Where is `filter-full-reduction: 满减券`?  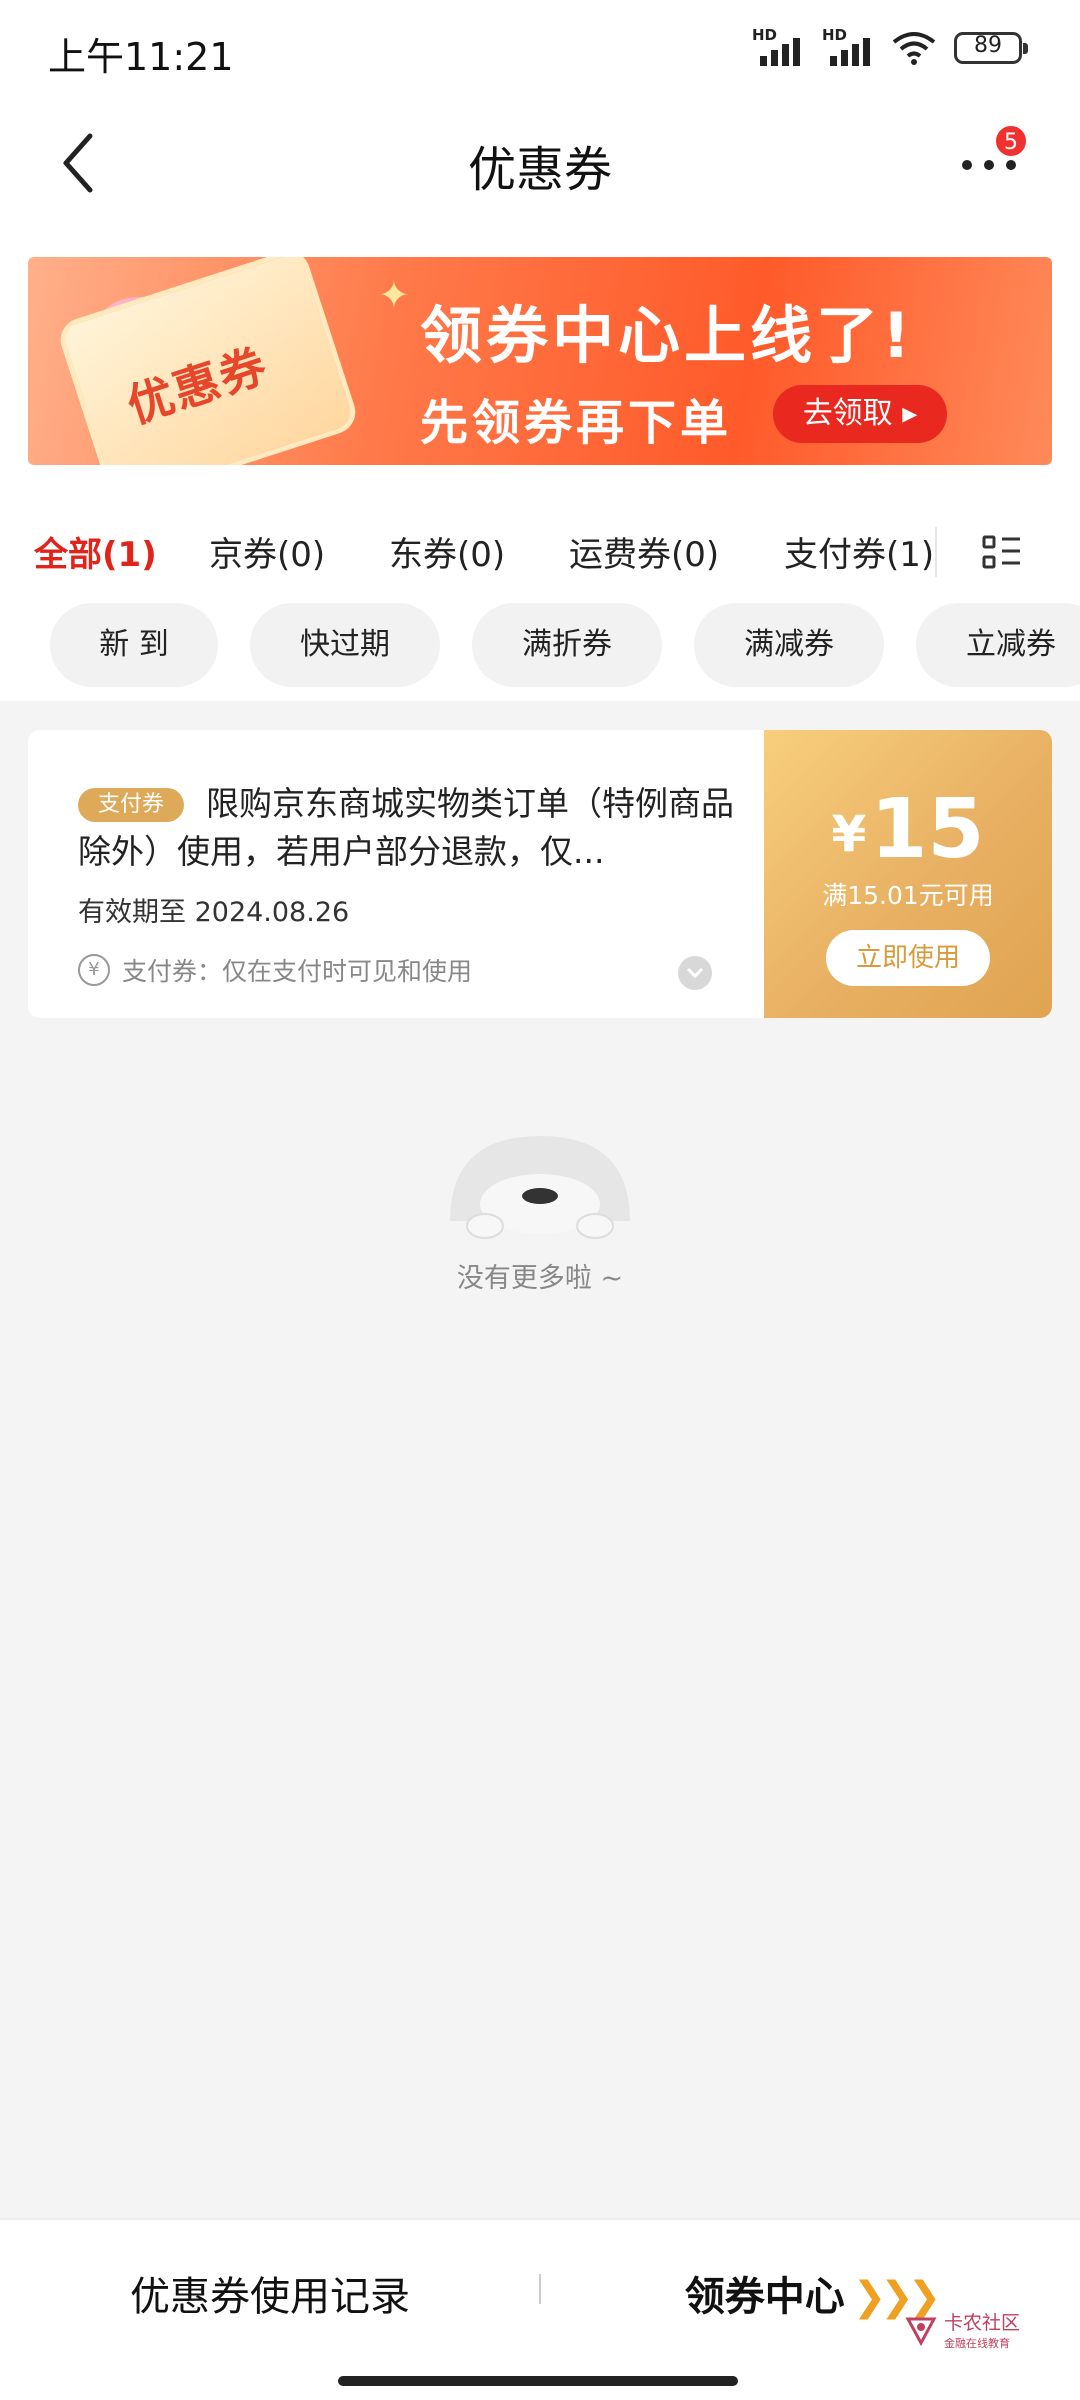 filter-full-reduction: 满减券 is located at coordinates (789, 645).